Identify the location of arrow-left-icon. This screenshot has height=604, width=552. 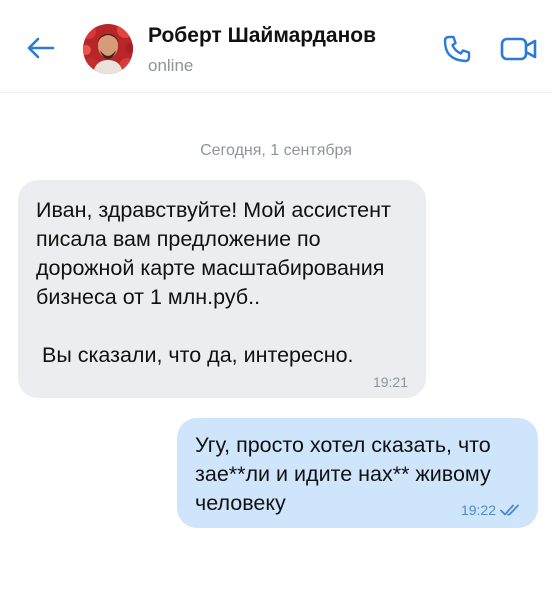
(41, 48).